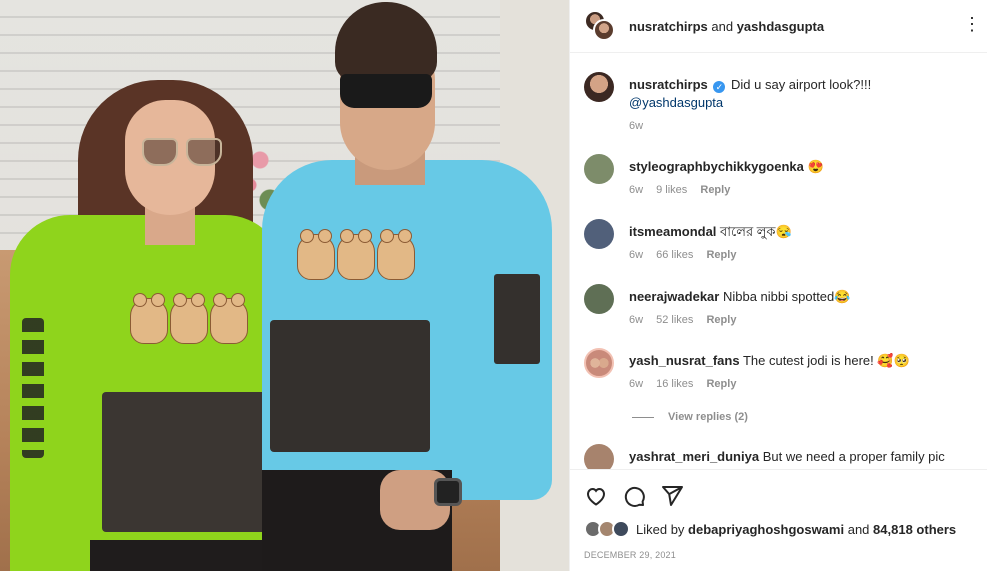 The height and width of the screenshot is (571, 987). What do you see at coordinates (674, 255) in the screenshot?
I see `comment-likes: 66 likes` at bounding box center [674, 255].